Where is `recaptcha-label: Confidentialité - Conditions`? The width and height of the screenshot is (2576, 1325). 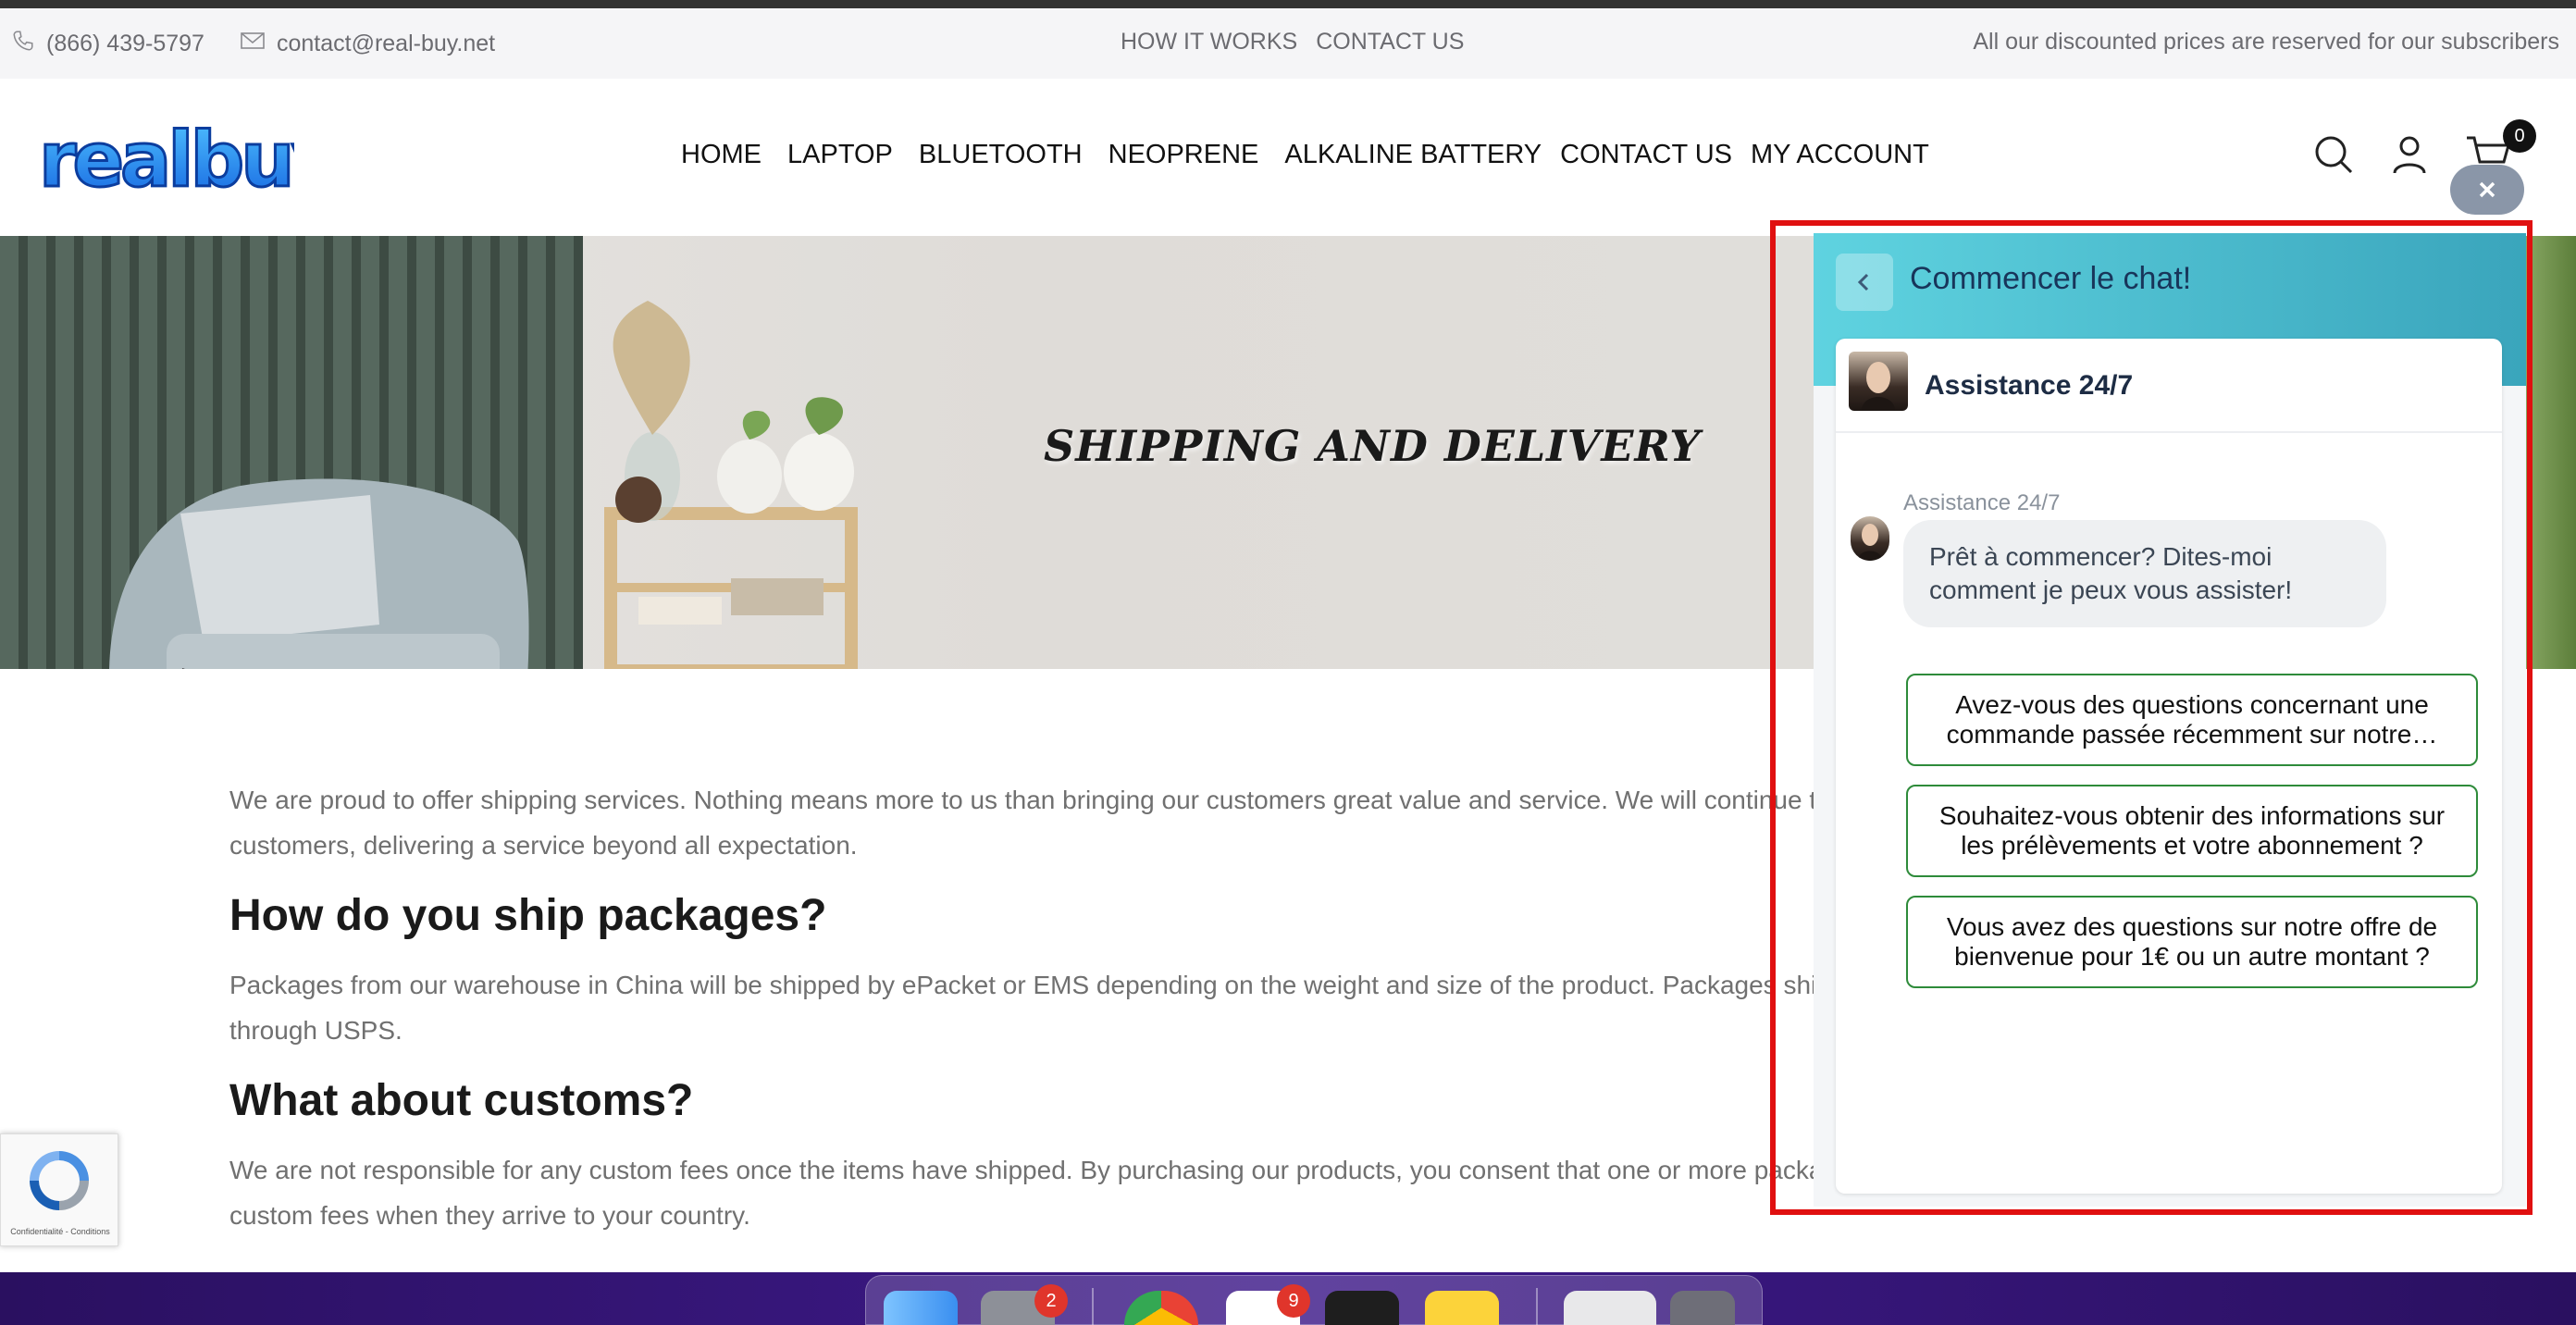 recaptcha-label: Confidentialité - Conditions is located at coordinates (60, 1231).